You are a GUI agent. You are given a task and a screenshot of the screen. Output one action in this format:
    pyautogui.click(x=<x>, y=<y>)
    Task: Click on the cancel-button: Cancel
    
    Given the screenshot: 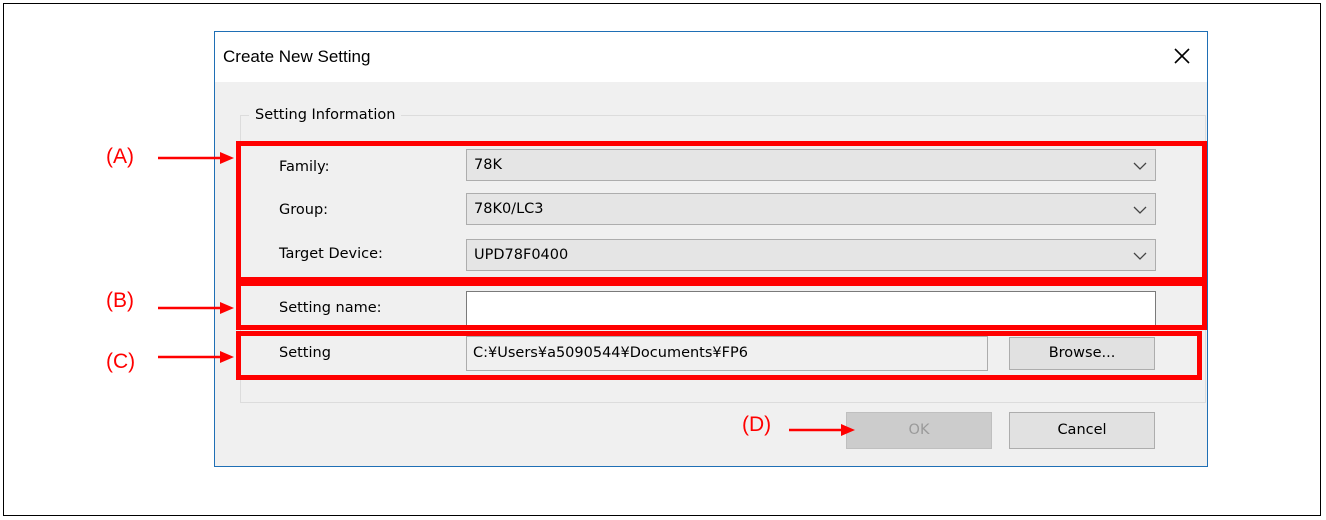 What is the action you would take?
    pyautogui.click(x=1082, y=430)
    